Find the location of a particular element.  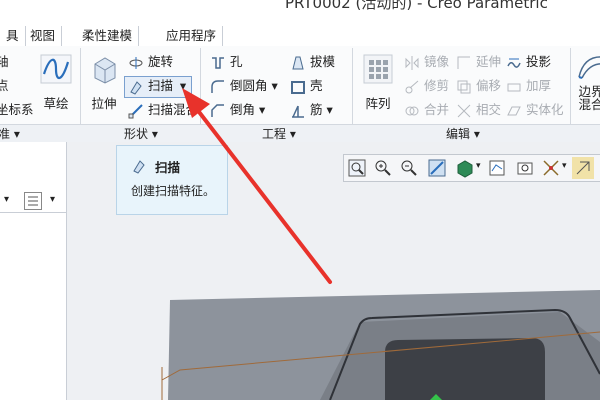

ribbon-tab-bar: 具 视图 柔性建模 应用程序 is located at coordinates (300, 36).